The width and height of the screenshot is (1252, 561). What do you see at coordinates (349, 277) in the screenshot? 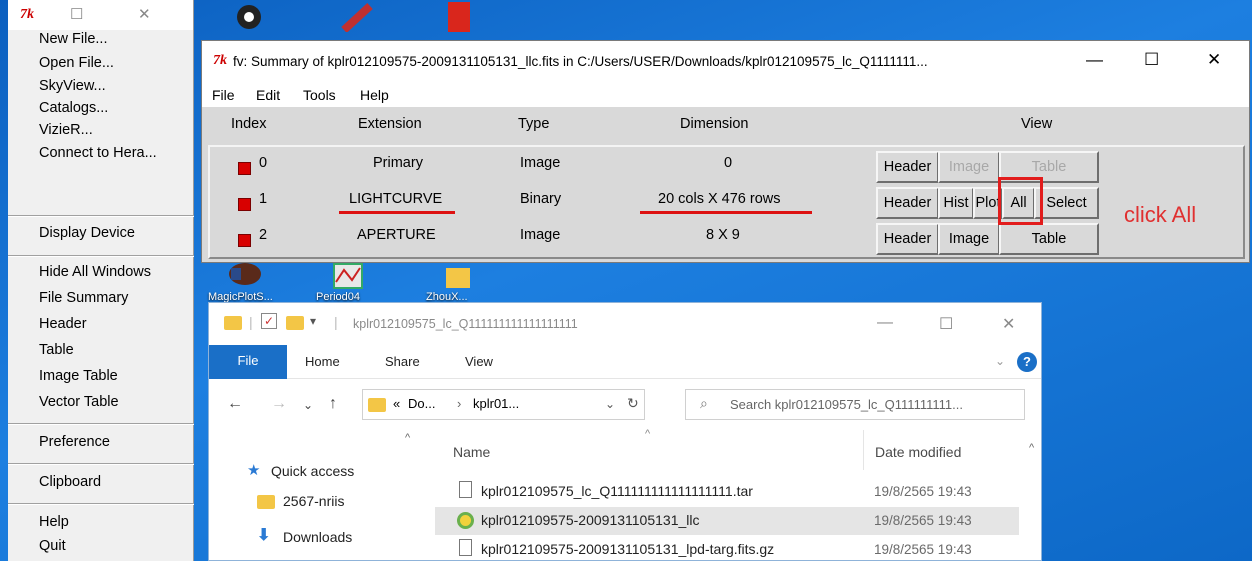
I see `period04-icon` at bounding box center [349, 277].